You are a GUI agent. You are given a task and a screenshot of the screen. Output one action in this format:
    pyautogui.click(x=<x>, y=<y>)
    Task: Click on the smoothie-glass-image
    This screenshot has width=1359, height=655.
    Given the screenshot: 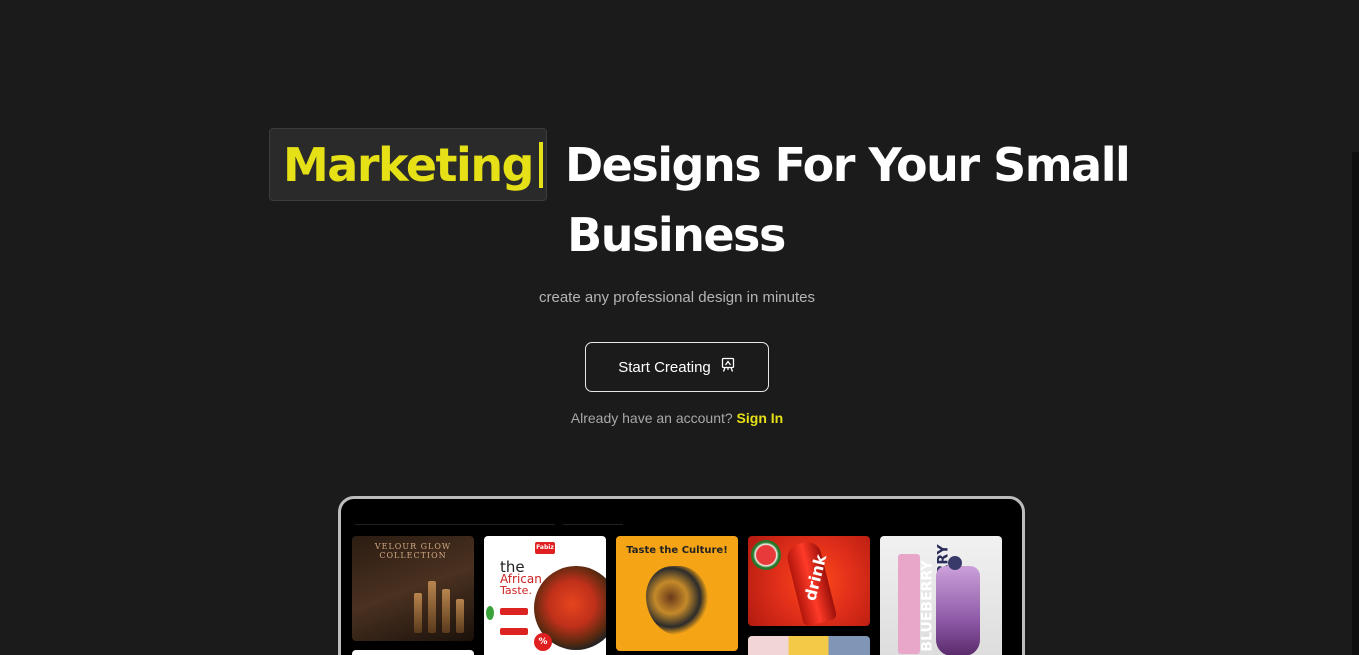 What is the action you would take?
    pyautogui.click(x=958, y=610)
    